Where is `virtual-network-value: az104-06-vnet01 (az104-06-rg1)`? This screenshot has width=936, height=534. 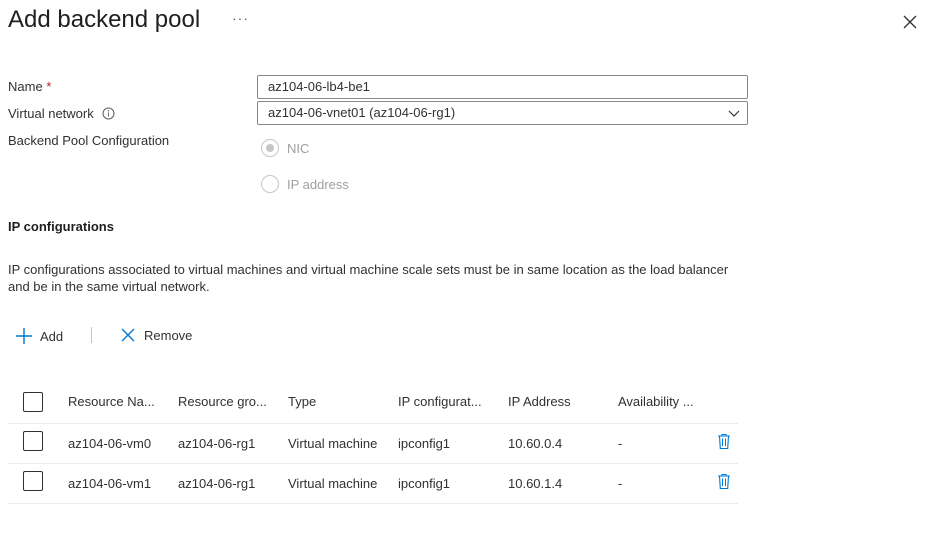
virtual-network-value: az104-06-vnet01 (az104-06-rg1) is located at coordinates (362, 112).